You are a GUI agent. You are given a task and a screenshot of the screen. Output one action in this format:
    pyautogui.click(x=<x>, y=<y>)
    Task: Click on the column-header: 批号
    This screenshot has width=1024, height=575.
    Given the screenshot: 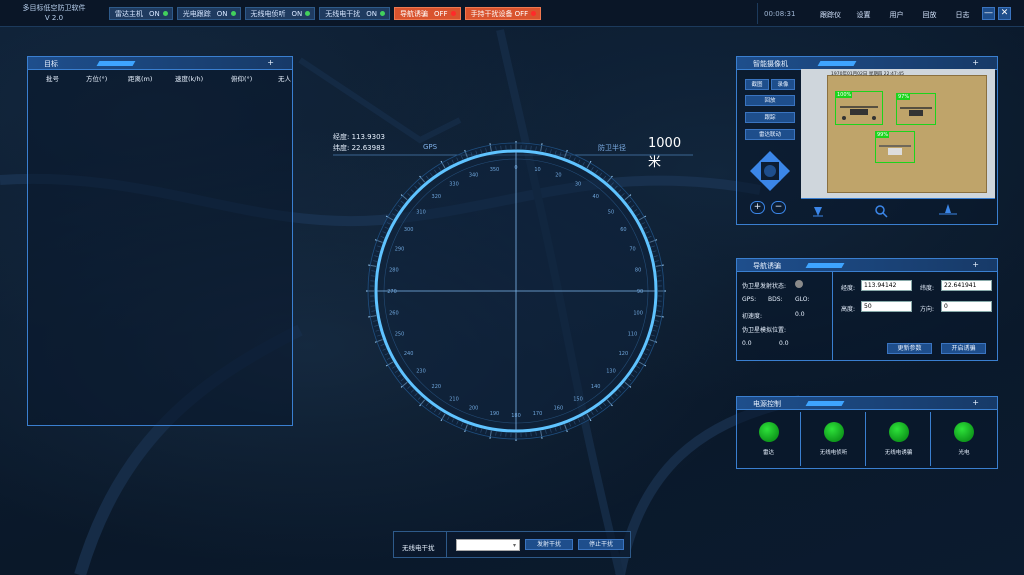 What is the action you would take?
    pyautogui.click(x=52, y=79)
    